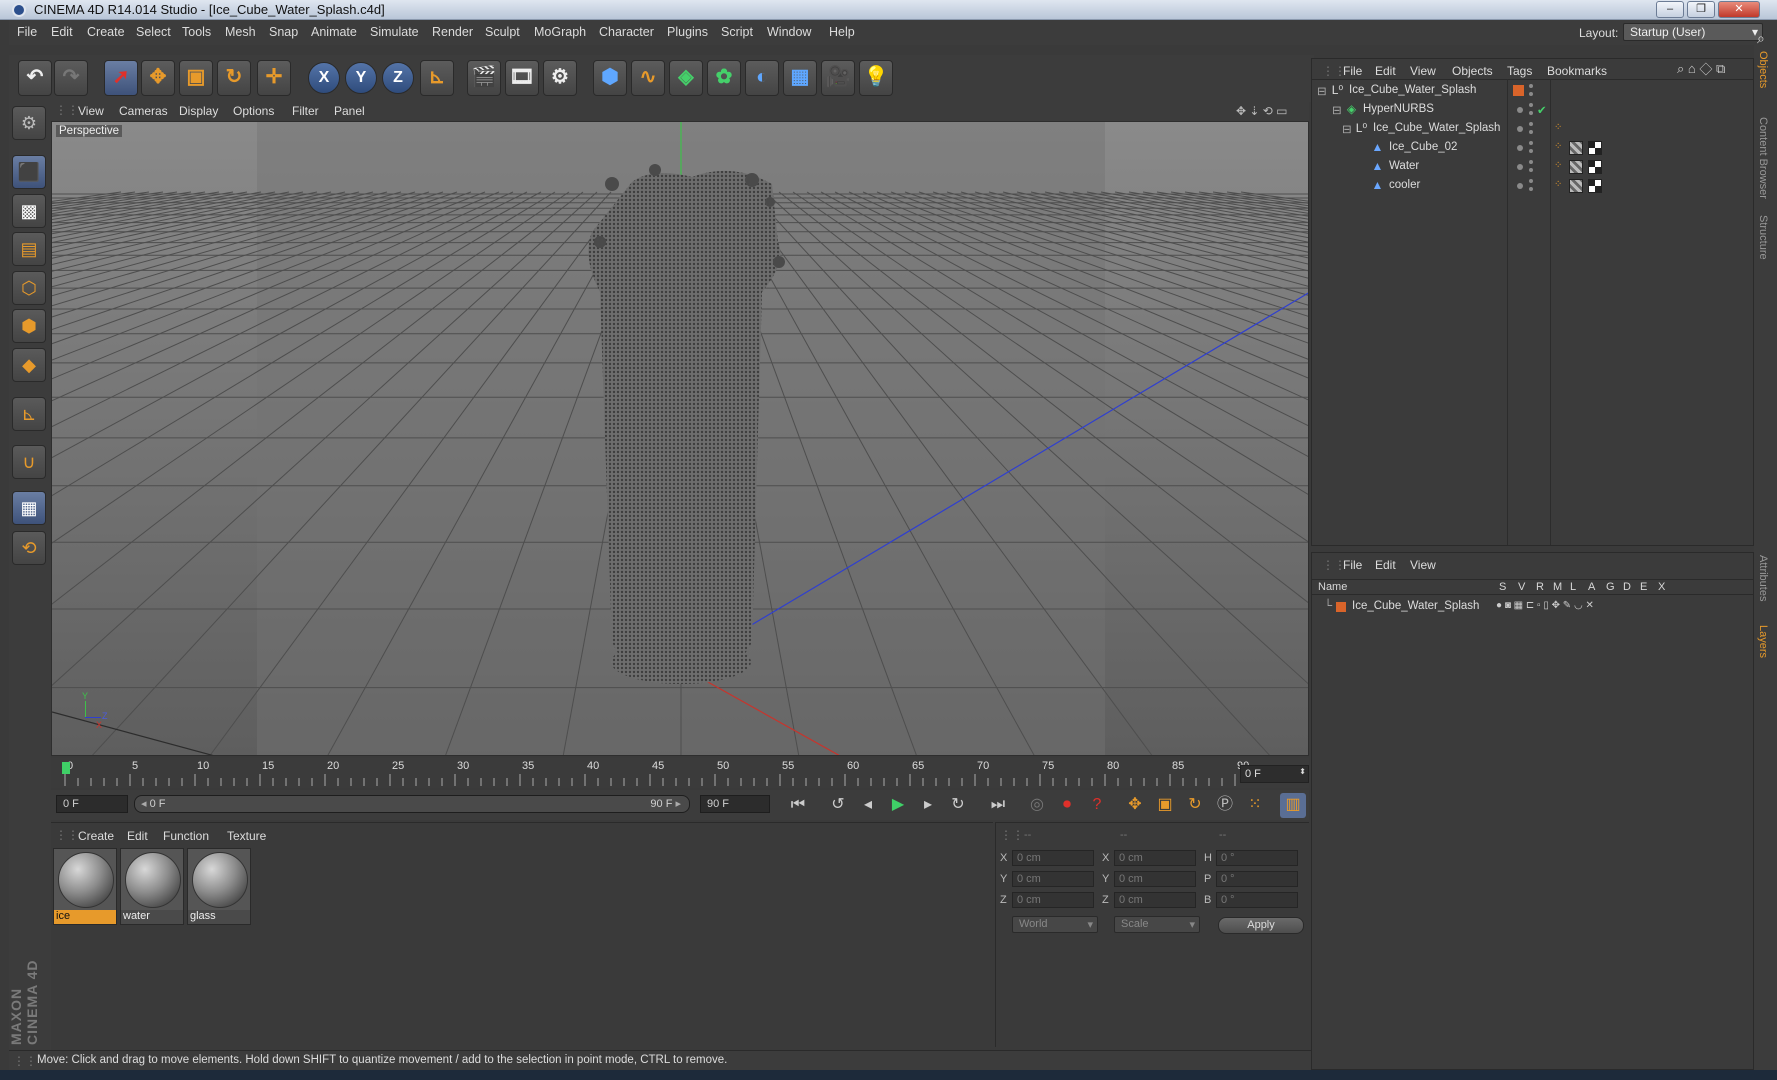 The height and width of the screenshot is (1080, 1777). I want to click on object-menu-objects: Objects, so click(1472, 71).